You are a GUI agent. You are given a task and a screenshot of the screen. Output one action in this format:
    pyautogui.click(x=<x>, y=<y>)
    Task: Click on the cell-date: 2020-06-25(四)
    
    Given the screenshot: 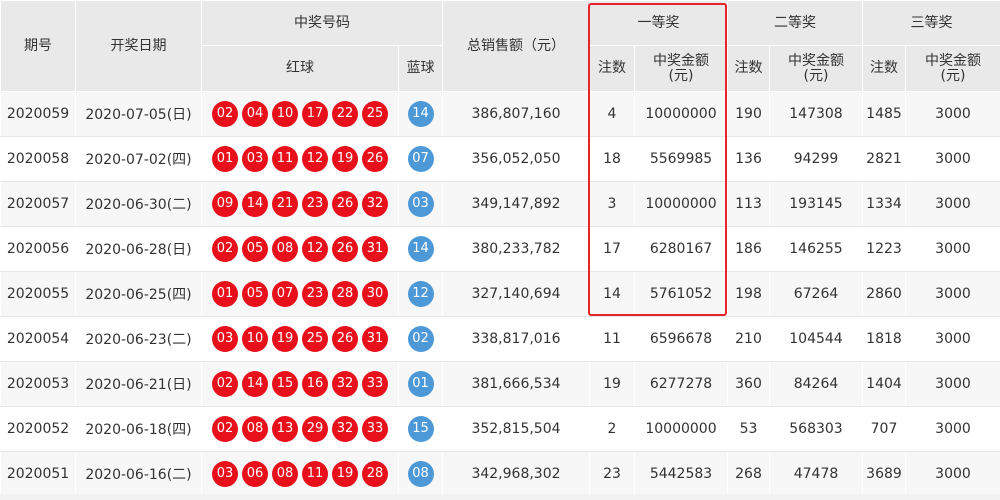 What is the action you would take?
    pyautogui.click(x=138, y=294)
    